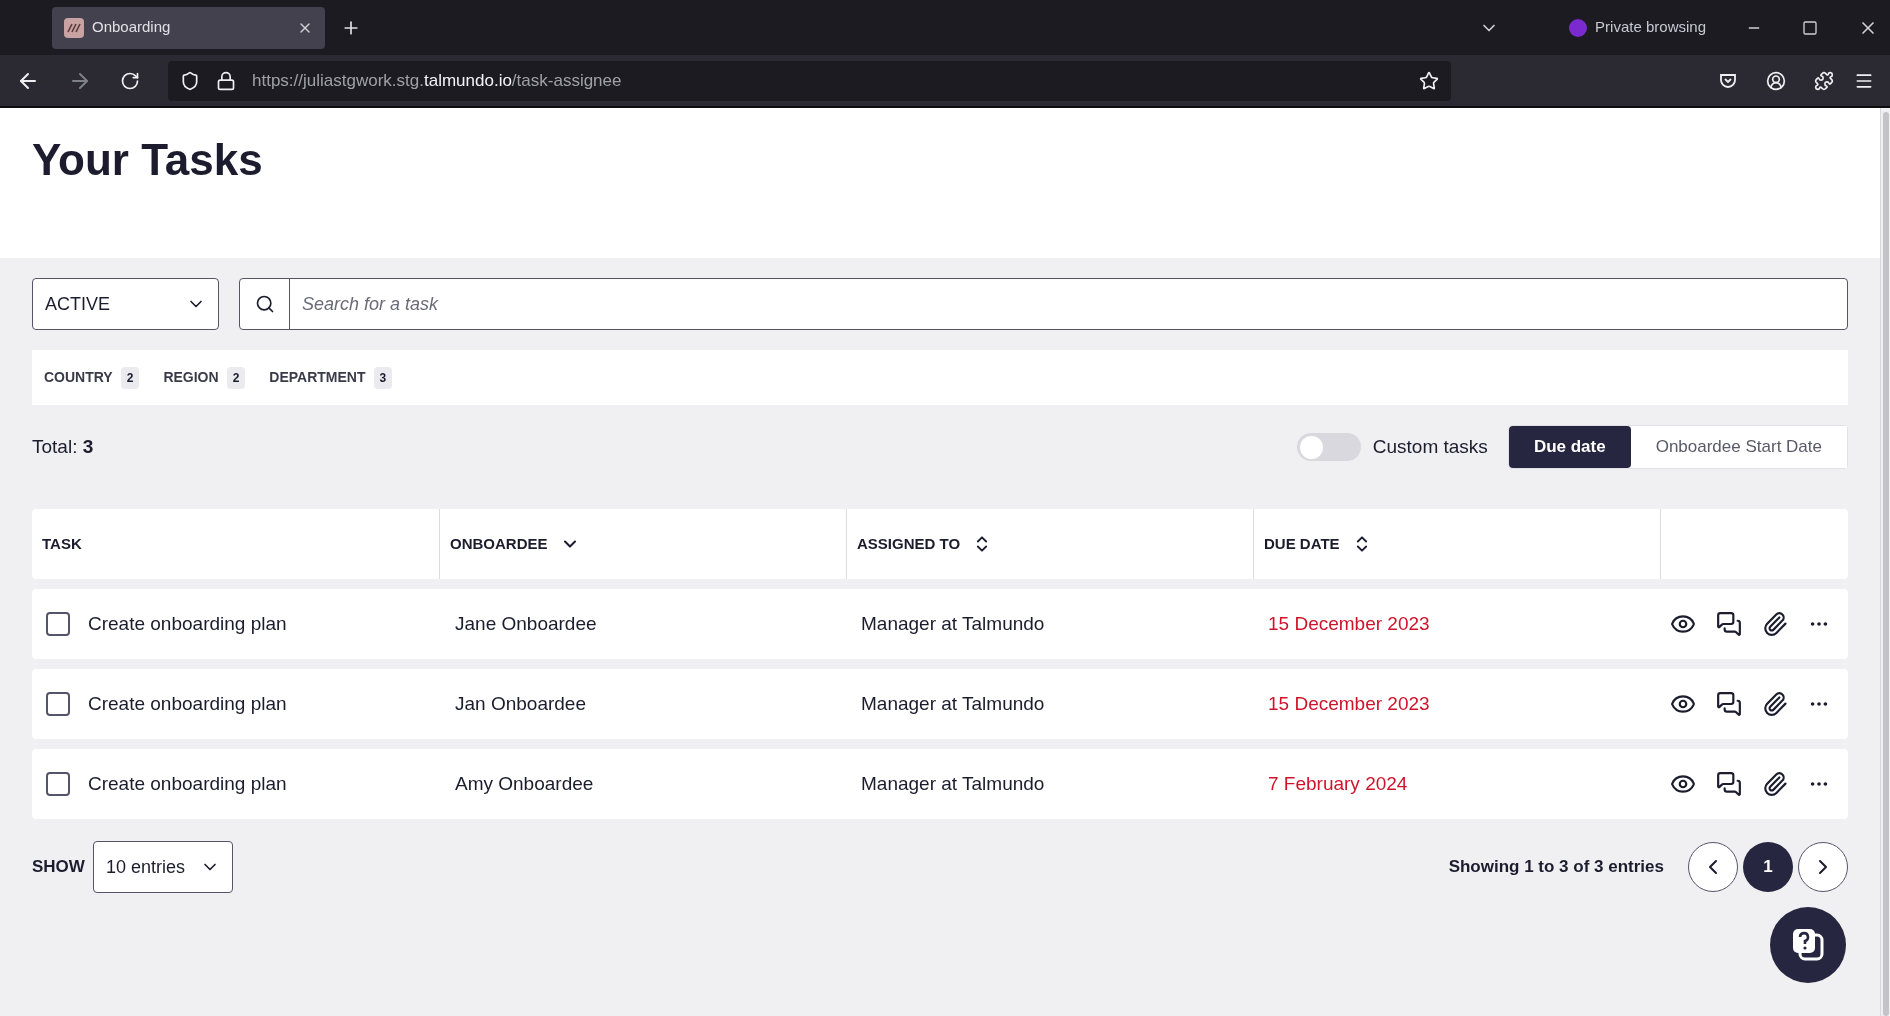 This screenshot has height=1016, width=1890. What do you see at coordinates (63, 446) in the screenshot?
I see `total-count: Total: 3` at bounding box center [63, 446].